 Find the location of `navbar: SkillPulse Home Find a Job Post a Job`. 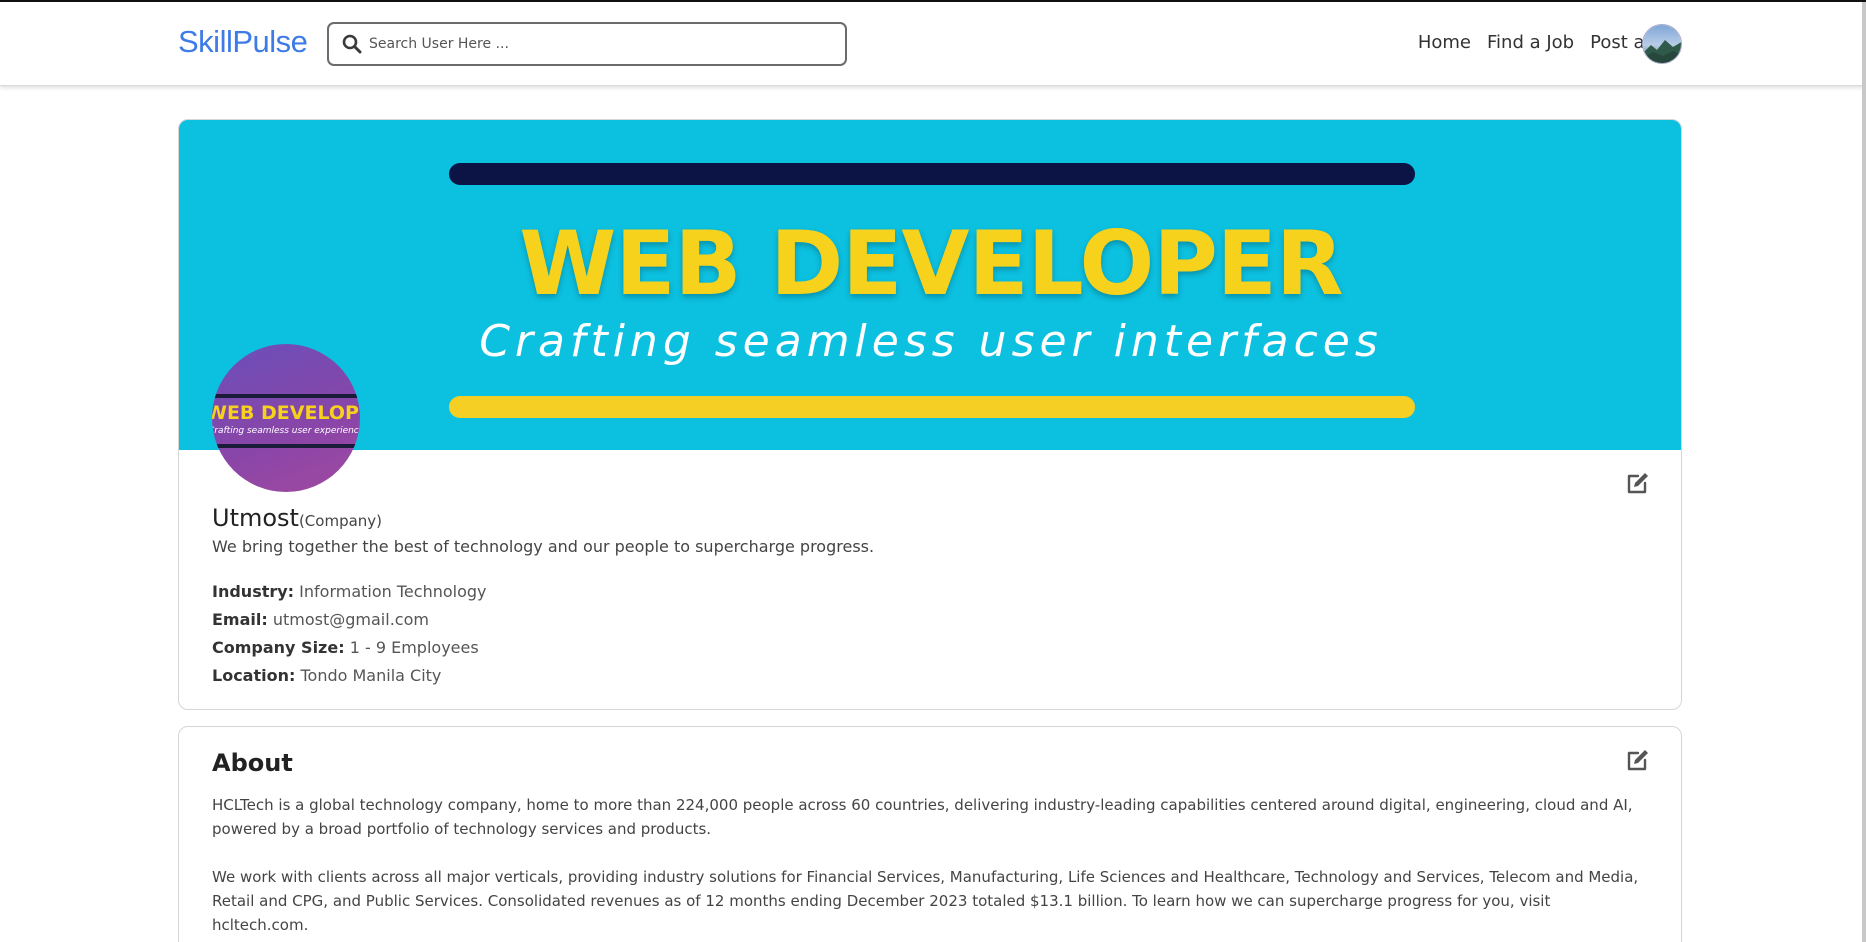

navbar: SkillPulse Home Find a Job Post a Job is located at coordinates (933, 44).